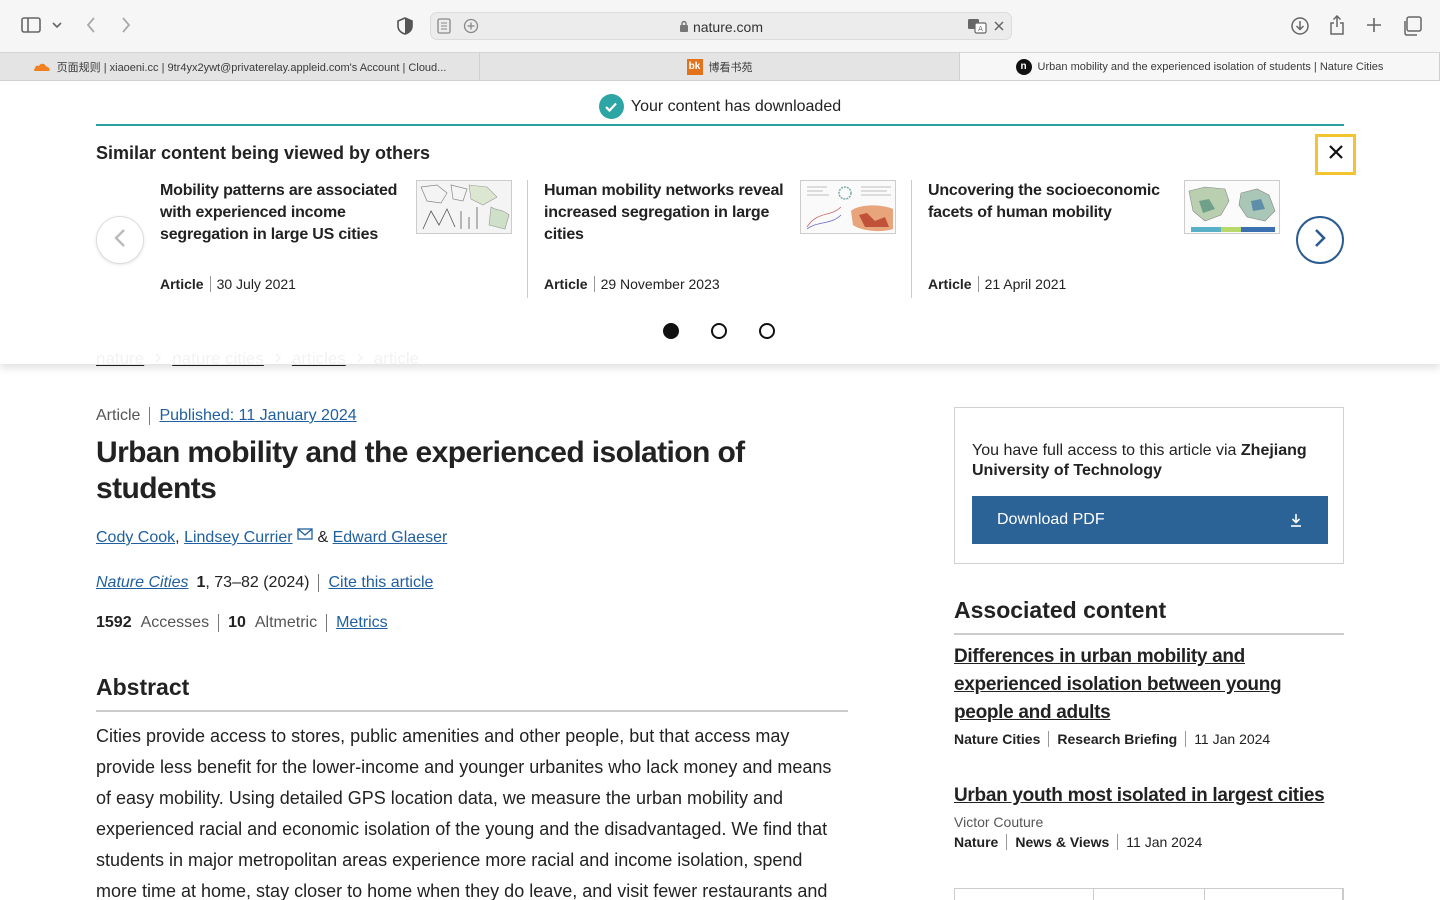  What do you see at coordinates (201, 582) in the screenshot?
I see `volume: 1` at bounding box center [201, 582].